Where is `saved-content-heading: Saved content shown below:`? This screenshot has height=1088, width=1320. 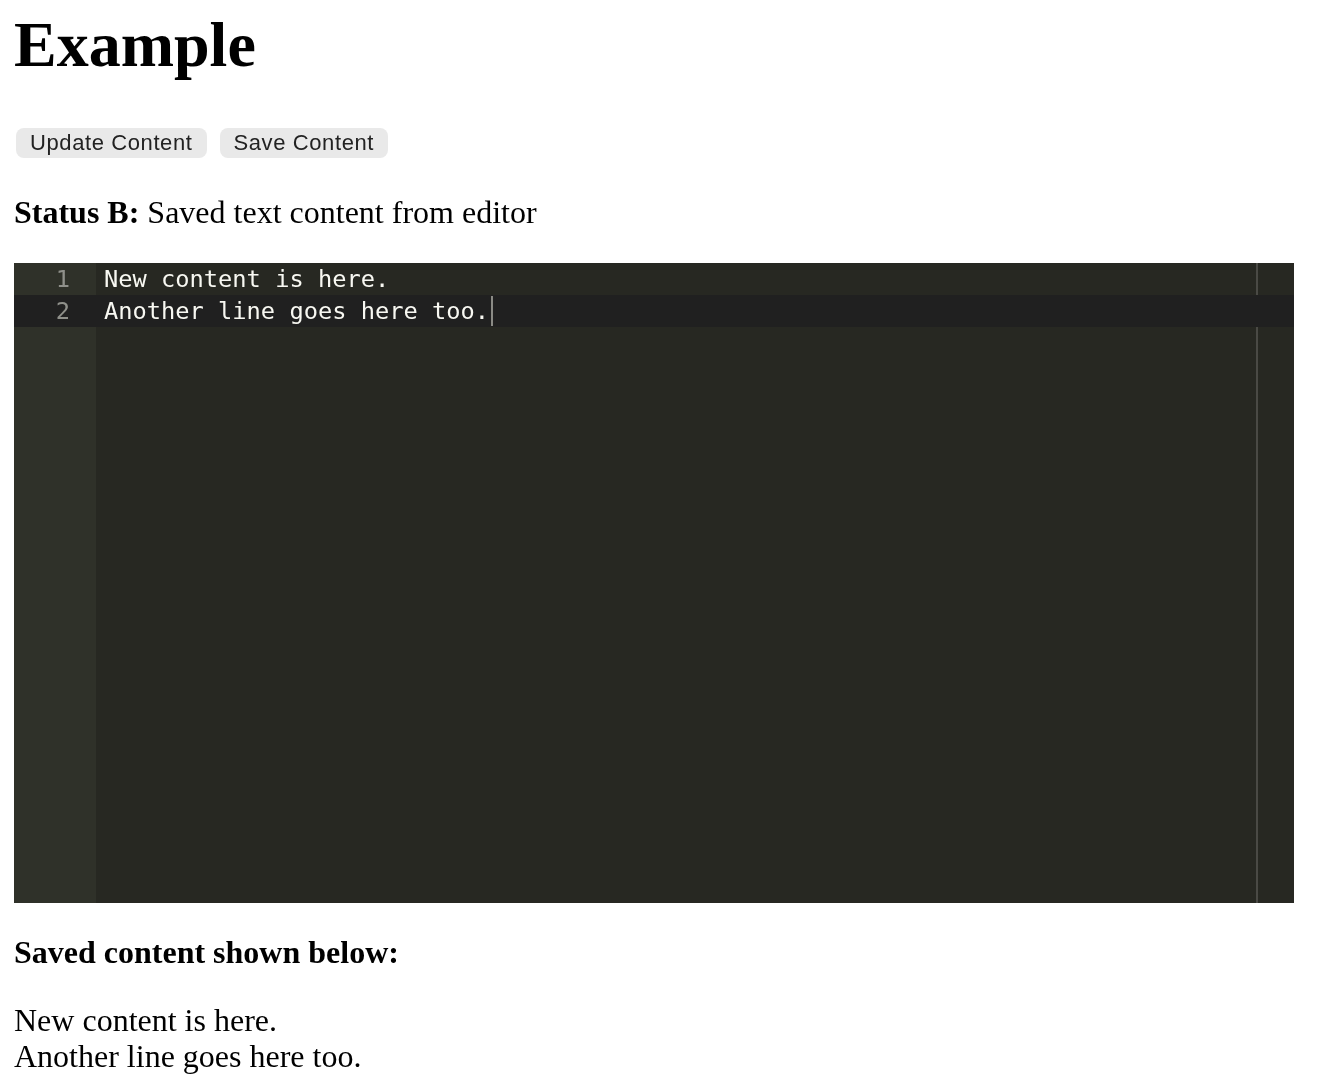 saved-content-heading: Saved content shown below: is located at coordinates (207, 952).